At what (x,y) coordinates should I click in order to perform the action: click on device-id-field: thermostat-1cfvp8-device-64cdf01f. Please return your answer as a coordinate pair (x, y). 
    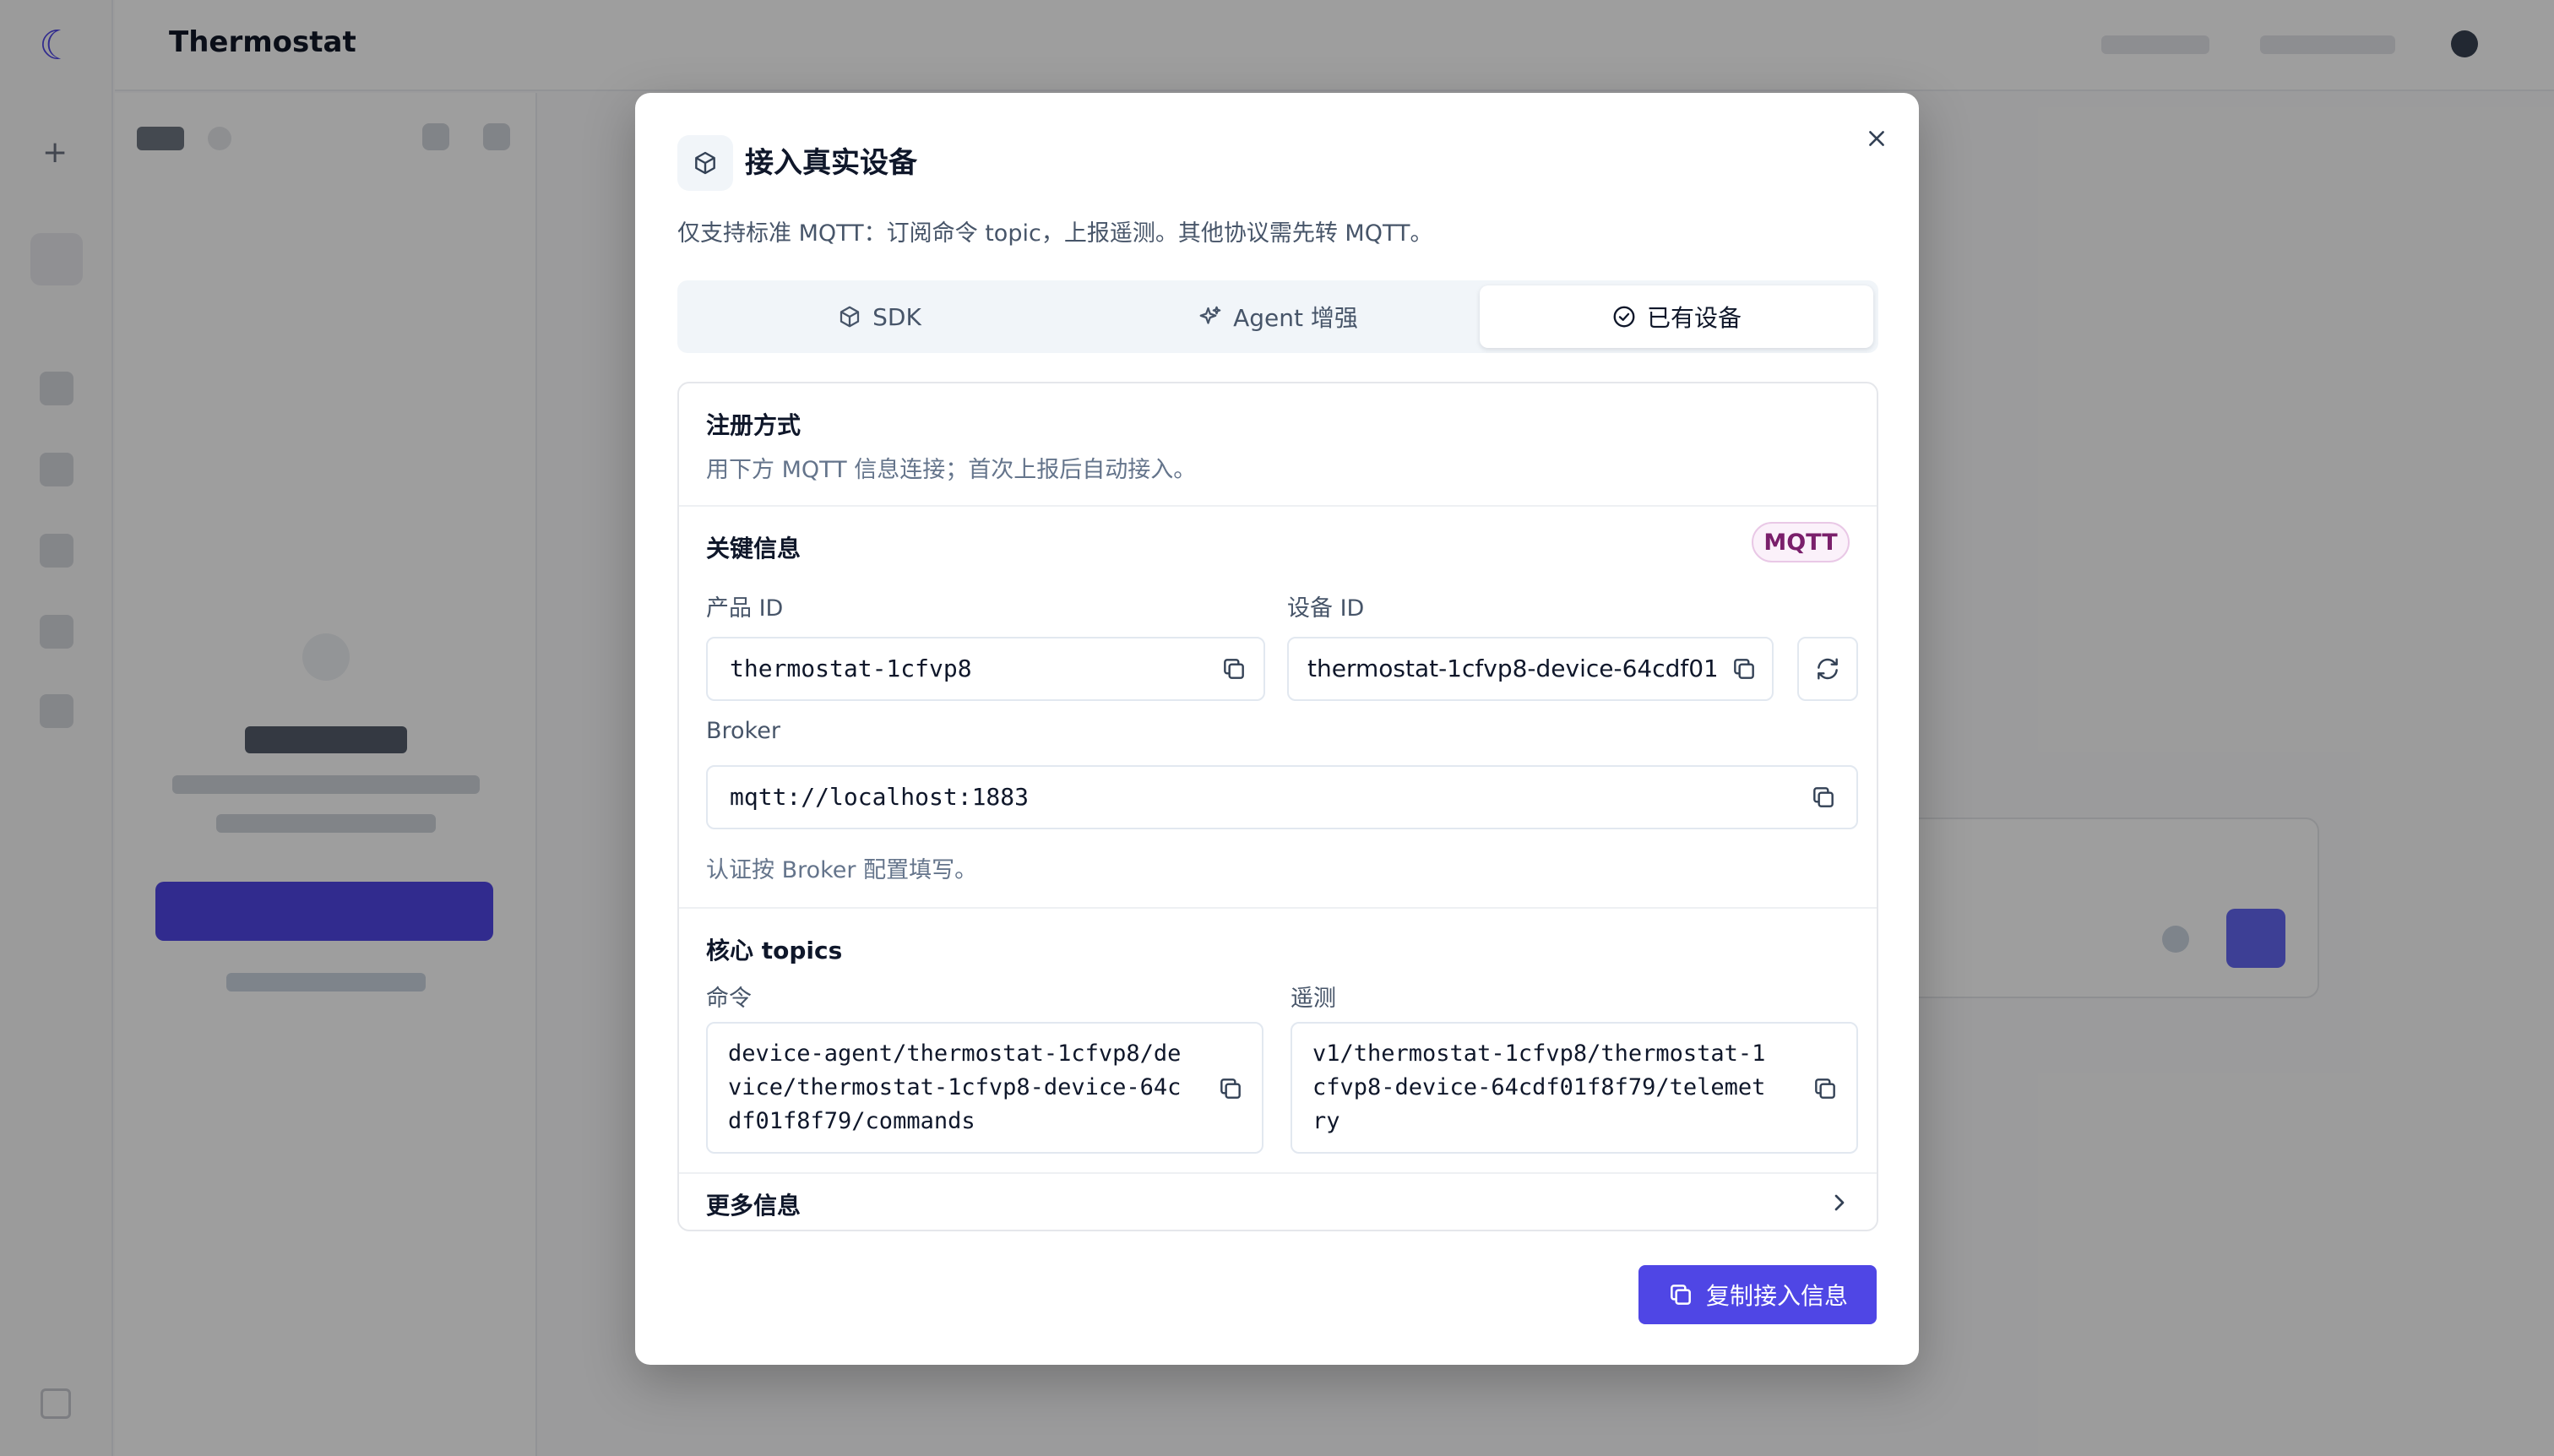
    Looking at the image, I should click on (1530, 669).